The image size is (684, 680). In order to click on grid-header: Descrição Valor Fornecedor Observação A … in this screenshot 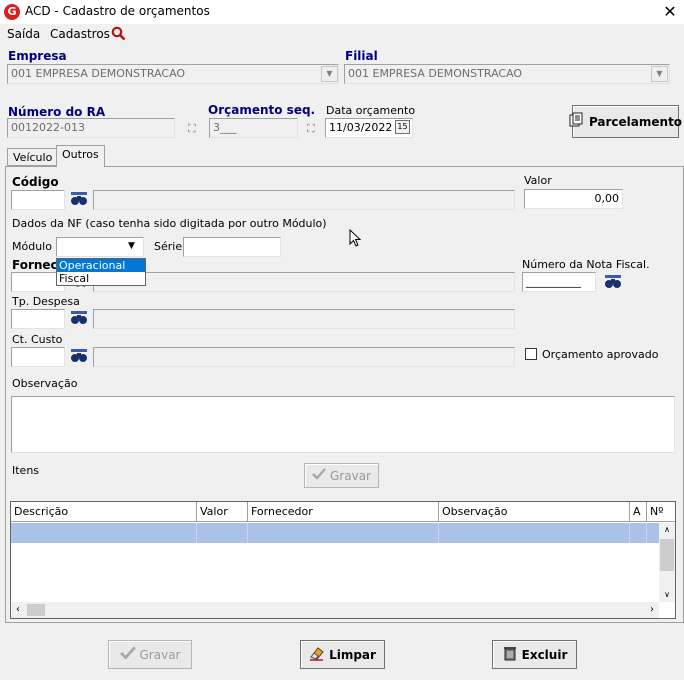, I will do `click(343, 512)`.